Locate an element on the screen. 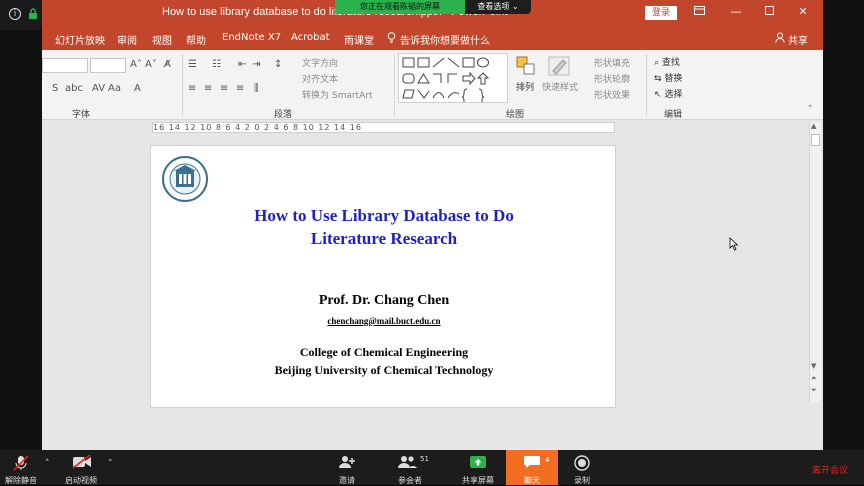 This screenshot has width=864, height=486. start-video-label: 启动视频 is located at coordinates (81, 480).